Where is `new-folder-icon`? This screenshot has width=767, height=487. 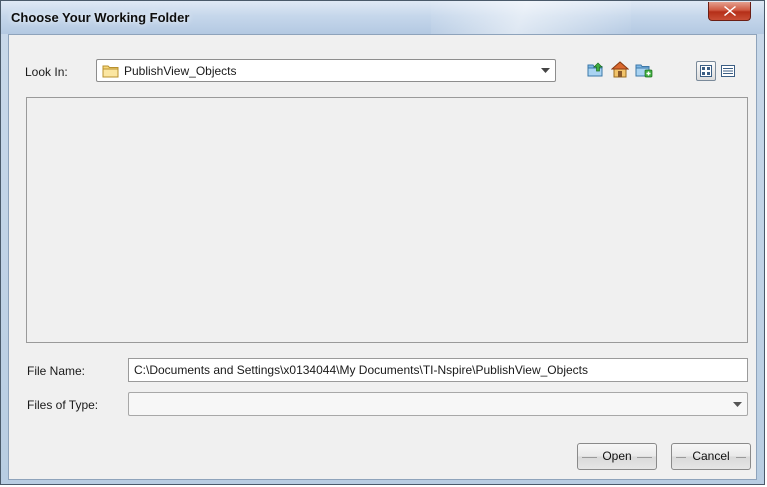 new-folder-icon is located at coordinates (644, 71).